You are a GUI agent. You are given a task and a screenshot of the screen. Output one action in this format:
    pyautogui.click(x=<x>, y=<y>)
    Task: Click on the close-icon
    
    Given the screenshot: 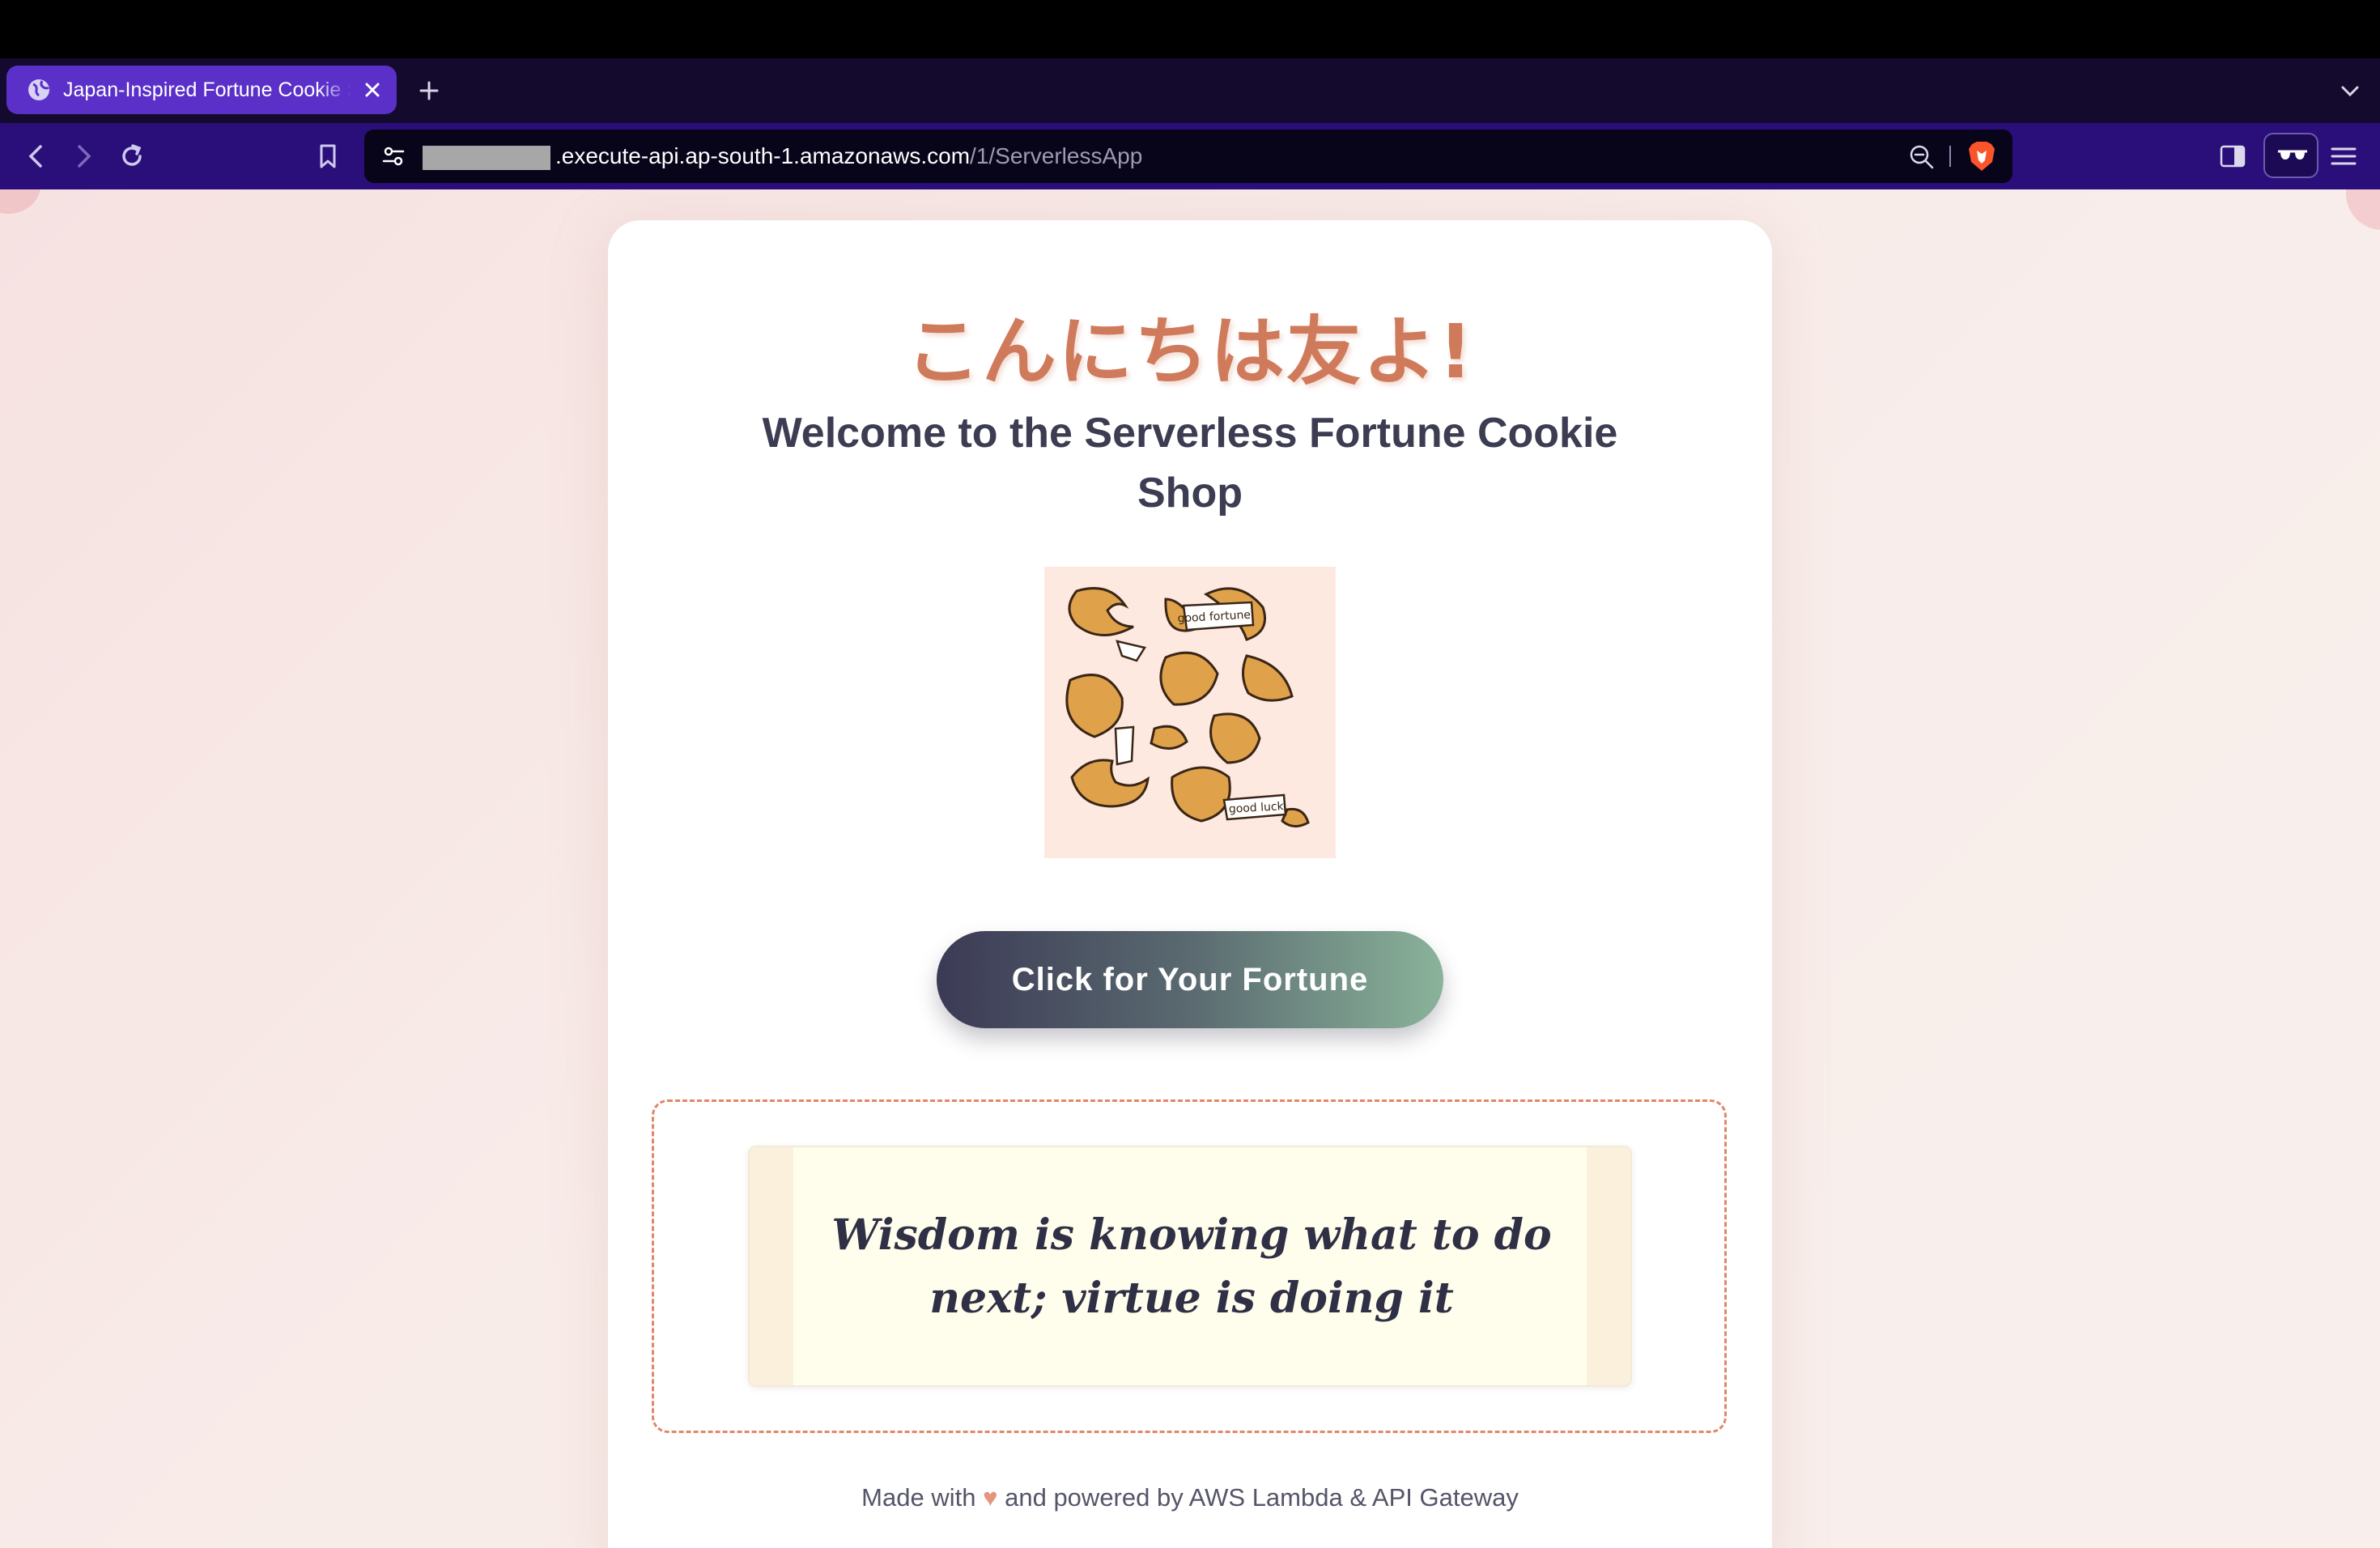 What is the action you would take?
    pyautogui.click(x=373, y=90)
    